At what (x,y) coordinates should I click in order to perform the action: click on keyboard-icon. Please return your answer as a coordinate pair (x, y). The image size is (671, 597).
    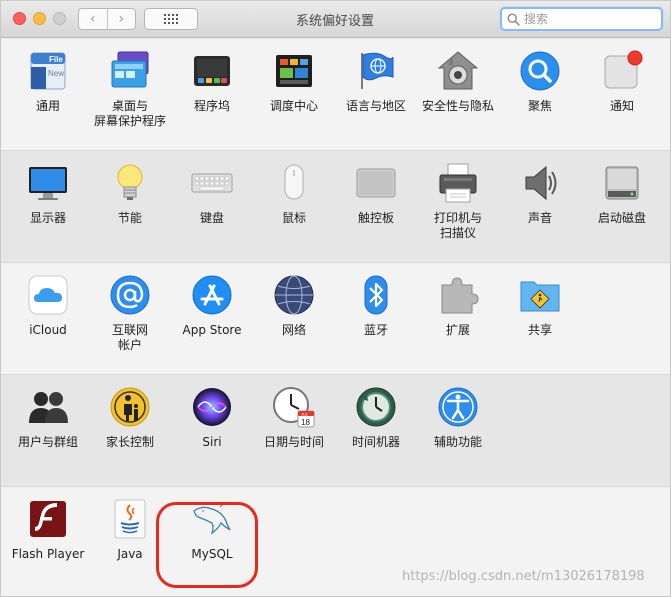
    Looking at the image, I should click on (212, 183).